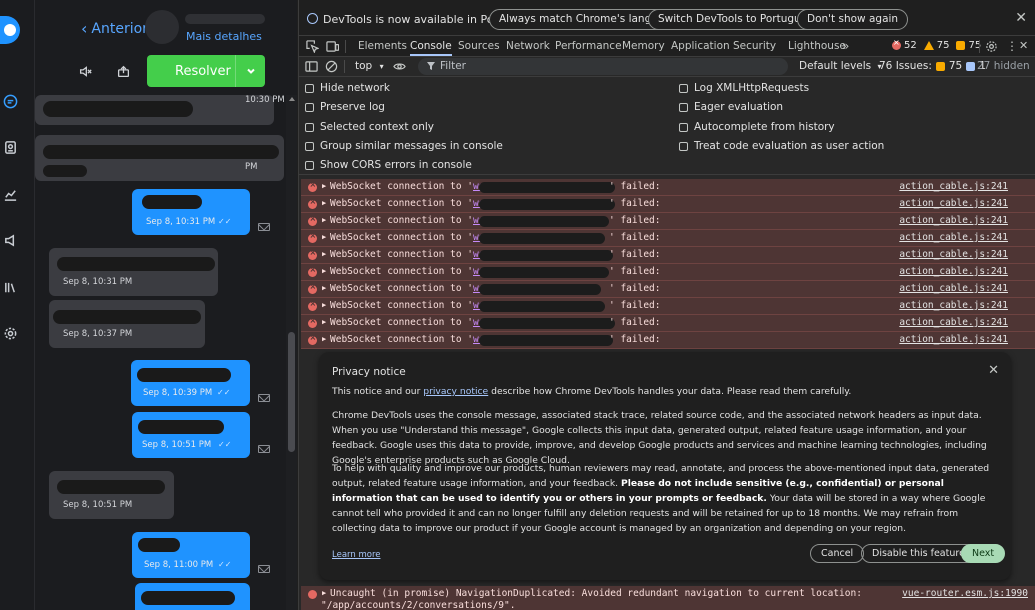  I want to click on tab-memory: Memory, so click(643, 46).